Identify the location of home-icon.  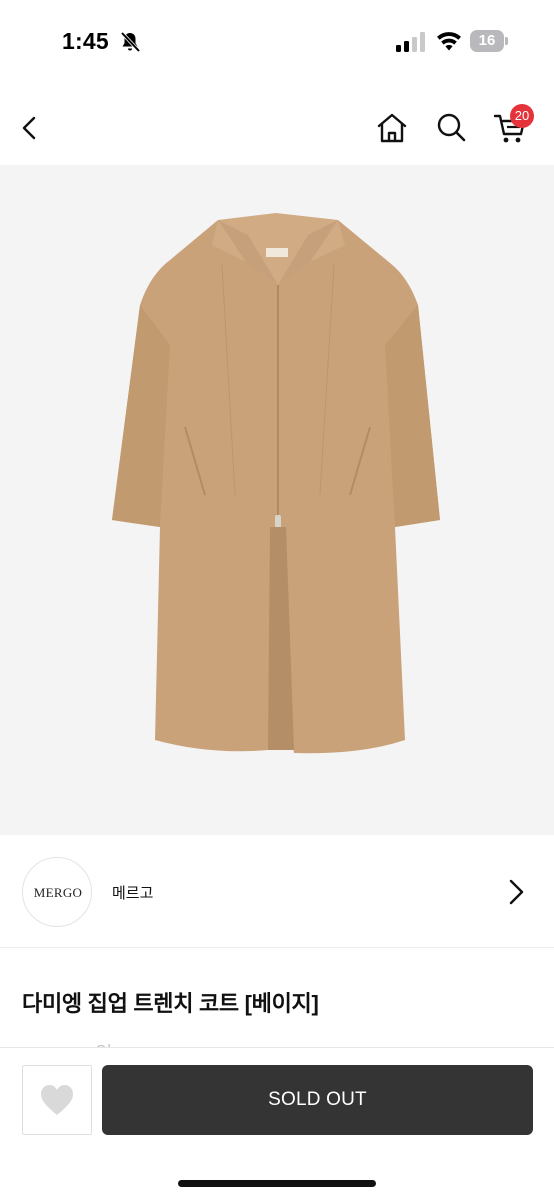
(392, 128).